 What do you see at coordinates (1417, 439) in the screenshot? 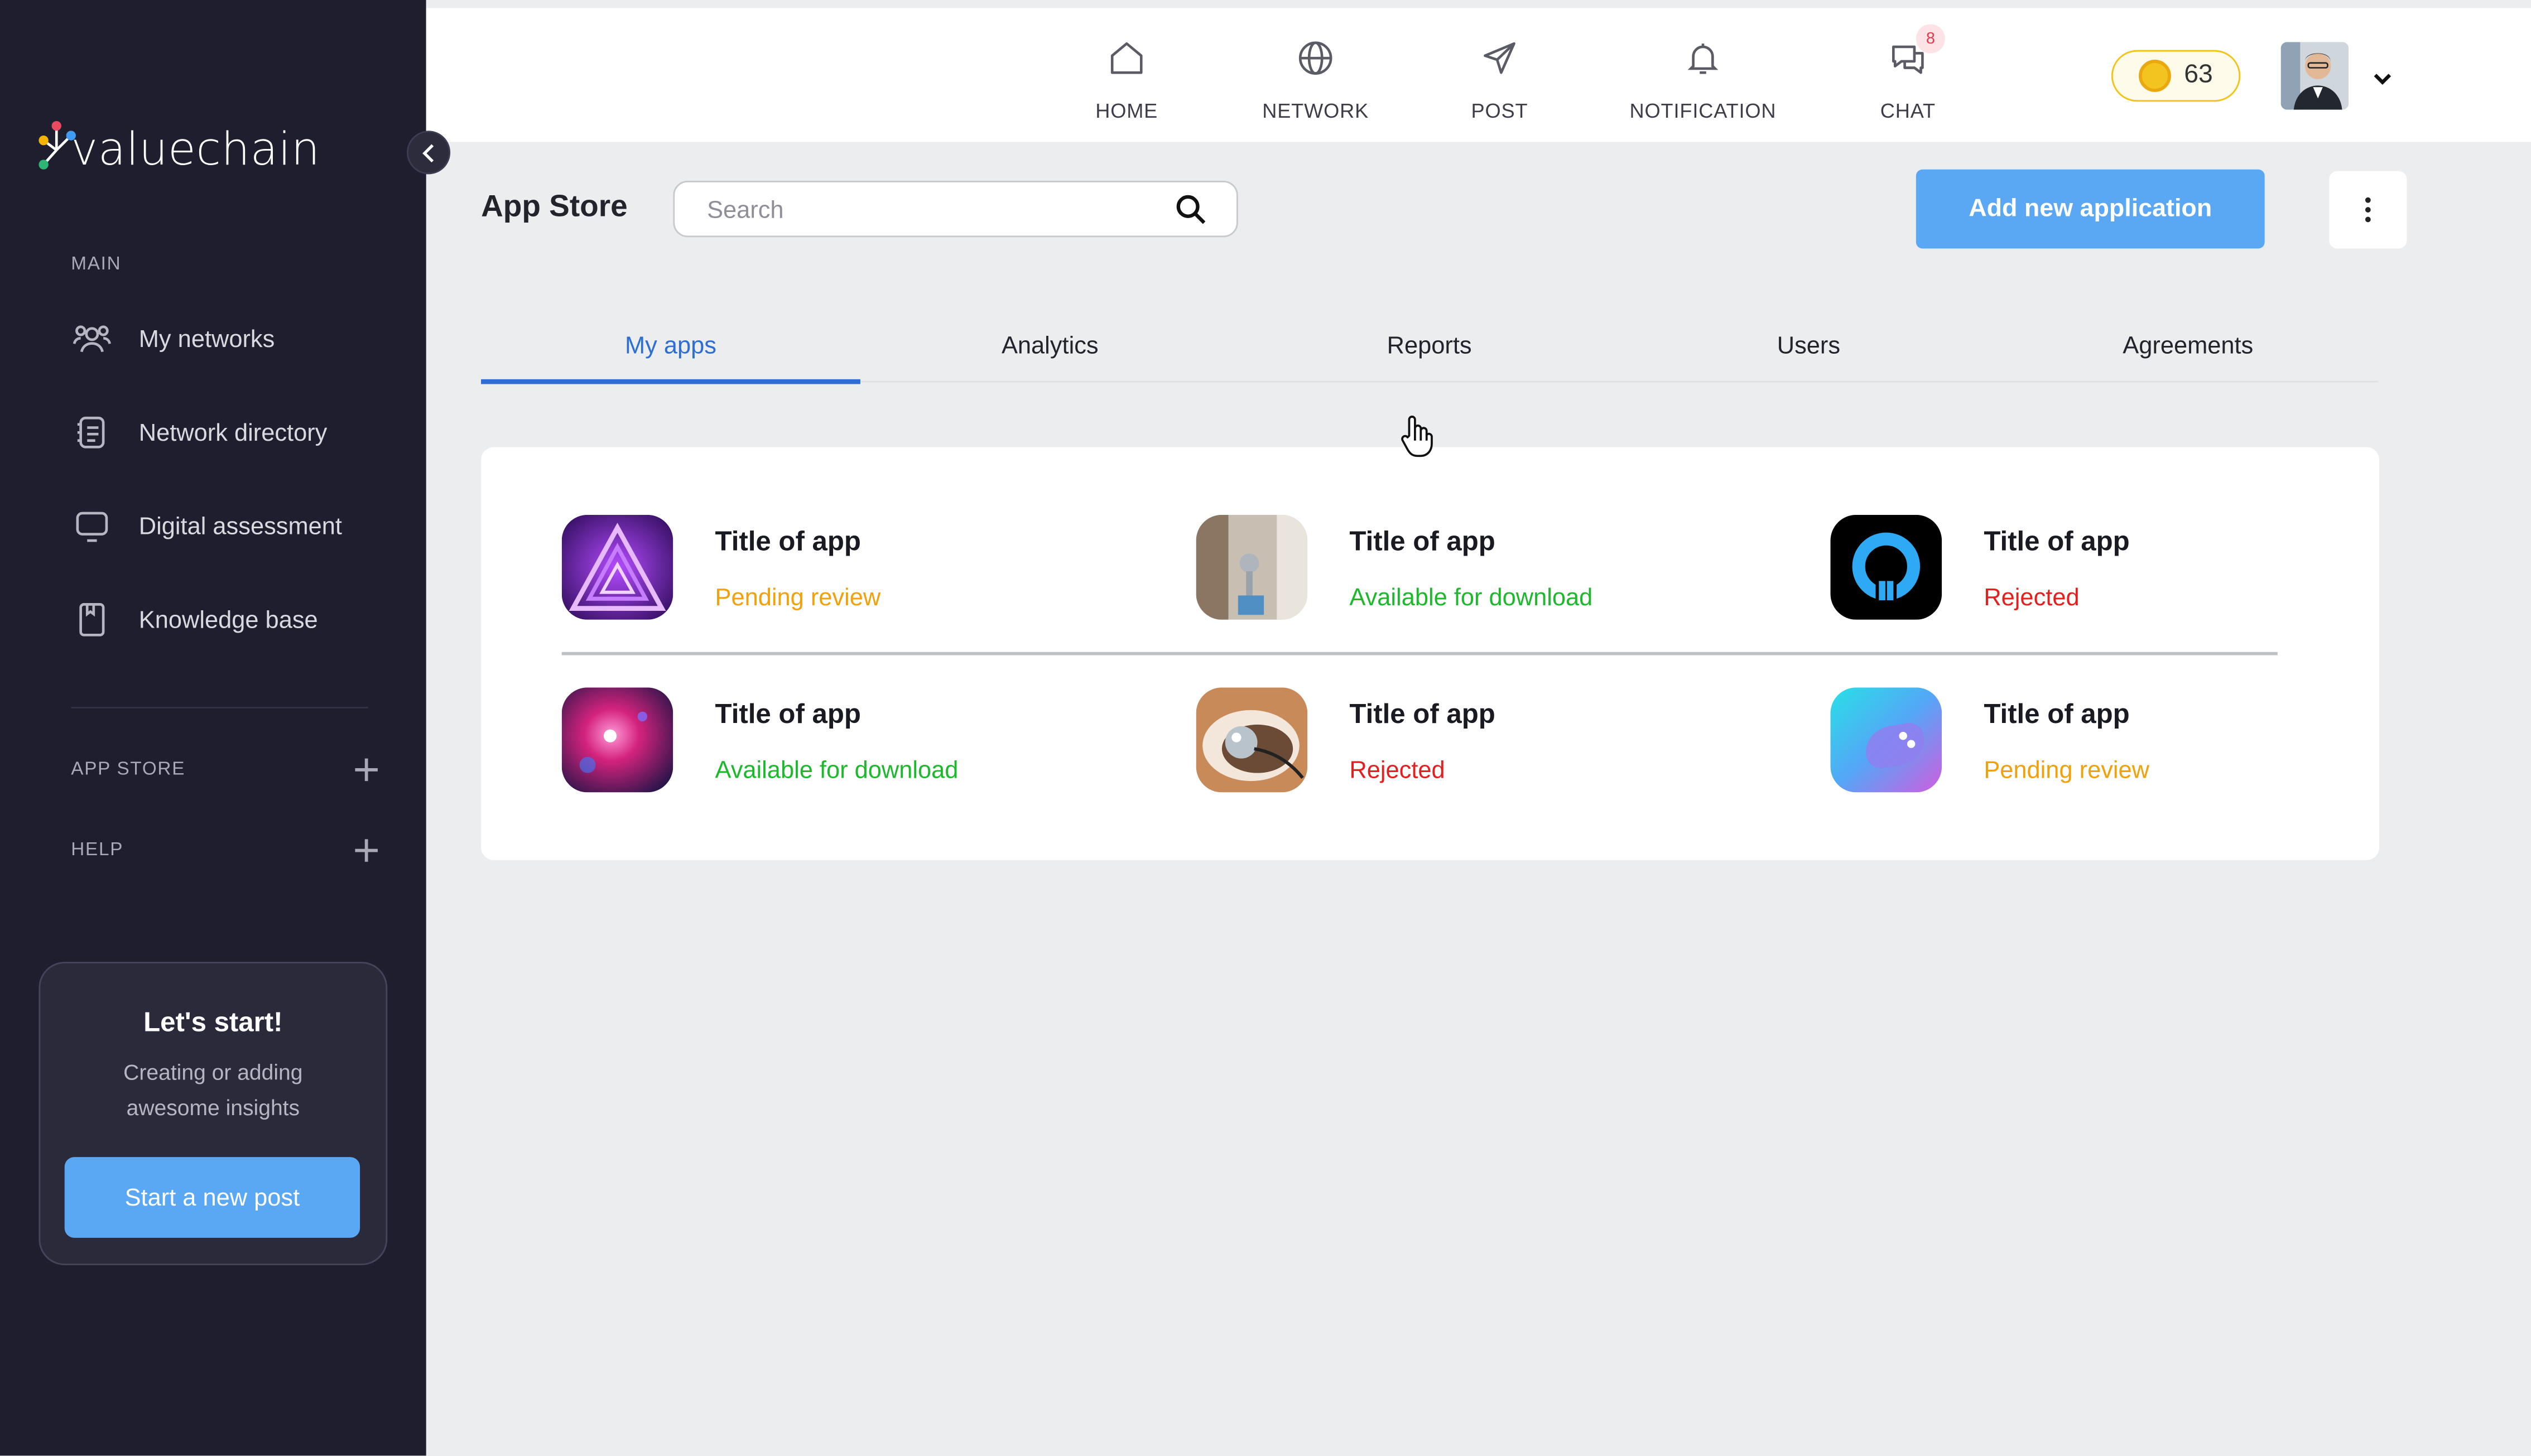
I see `hand-cursor-icon` at bounding box center [1417, 439].